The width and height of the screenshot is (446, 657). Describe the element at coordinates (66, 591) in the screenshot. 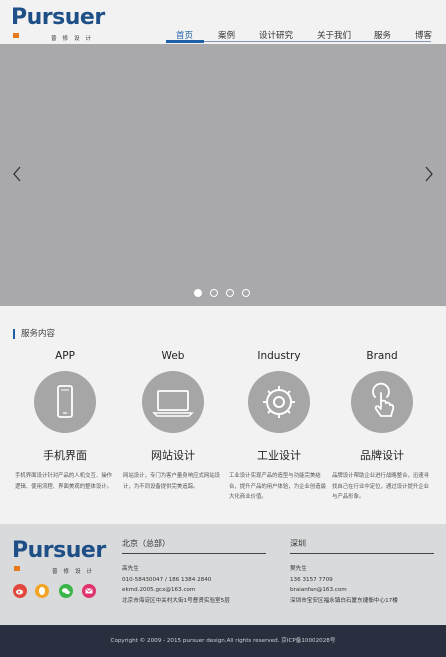

I see `wechat-icon` at that location.